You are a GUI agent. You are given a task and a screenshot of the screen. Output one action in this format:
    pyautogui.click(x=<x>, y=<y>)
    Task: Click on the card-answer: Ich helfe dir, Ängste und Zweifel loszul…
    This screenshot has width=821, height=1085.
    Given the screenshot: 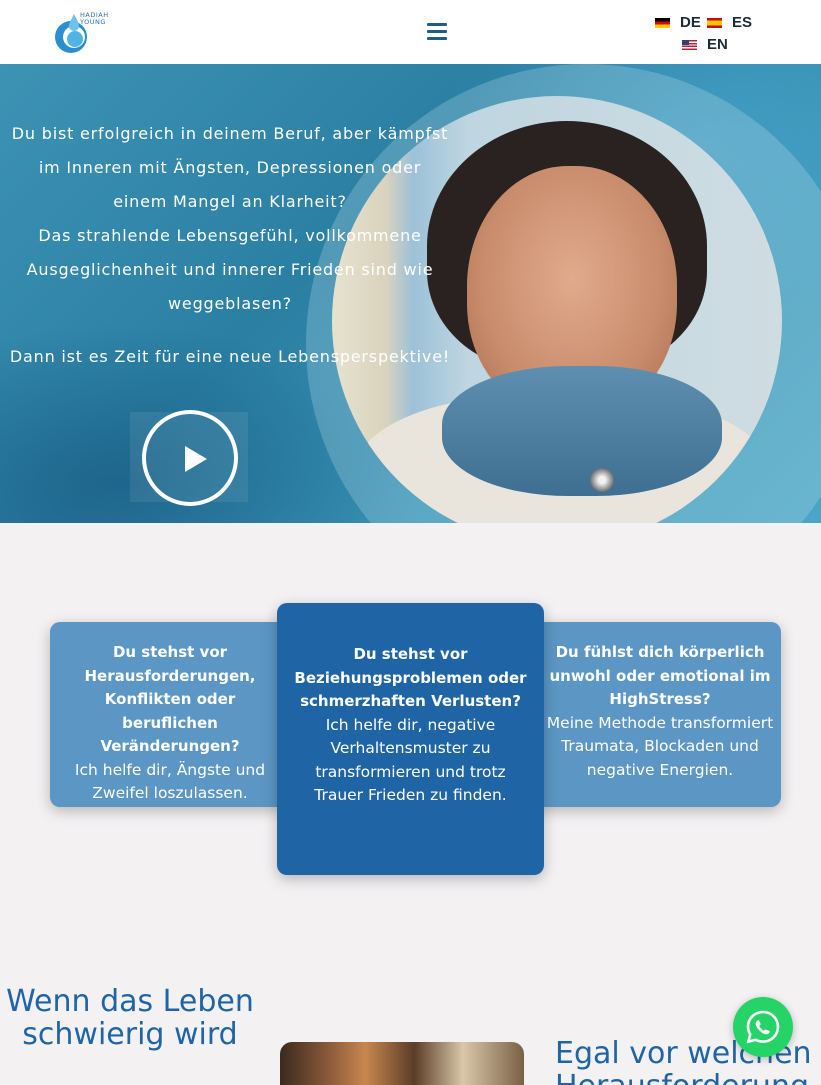 What is the action you would take?
    pyautogui.click(x=170, y=781)
    